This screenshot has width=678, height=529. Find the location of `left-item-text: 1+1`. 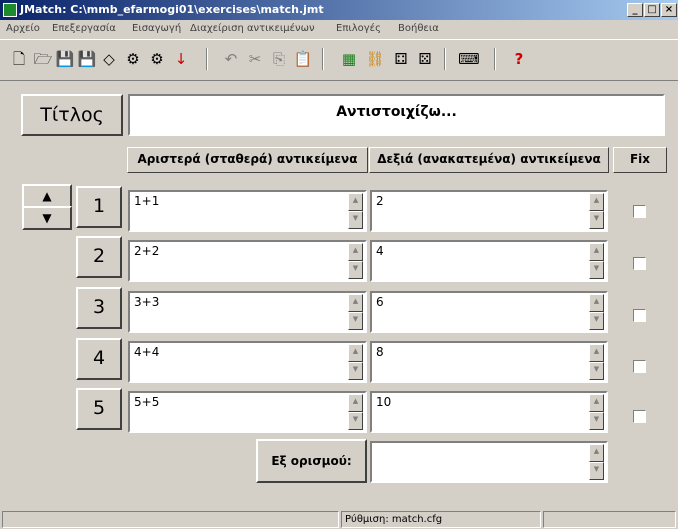

left-item-text: 1+1 is located at coordinates (147, 201).